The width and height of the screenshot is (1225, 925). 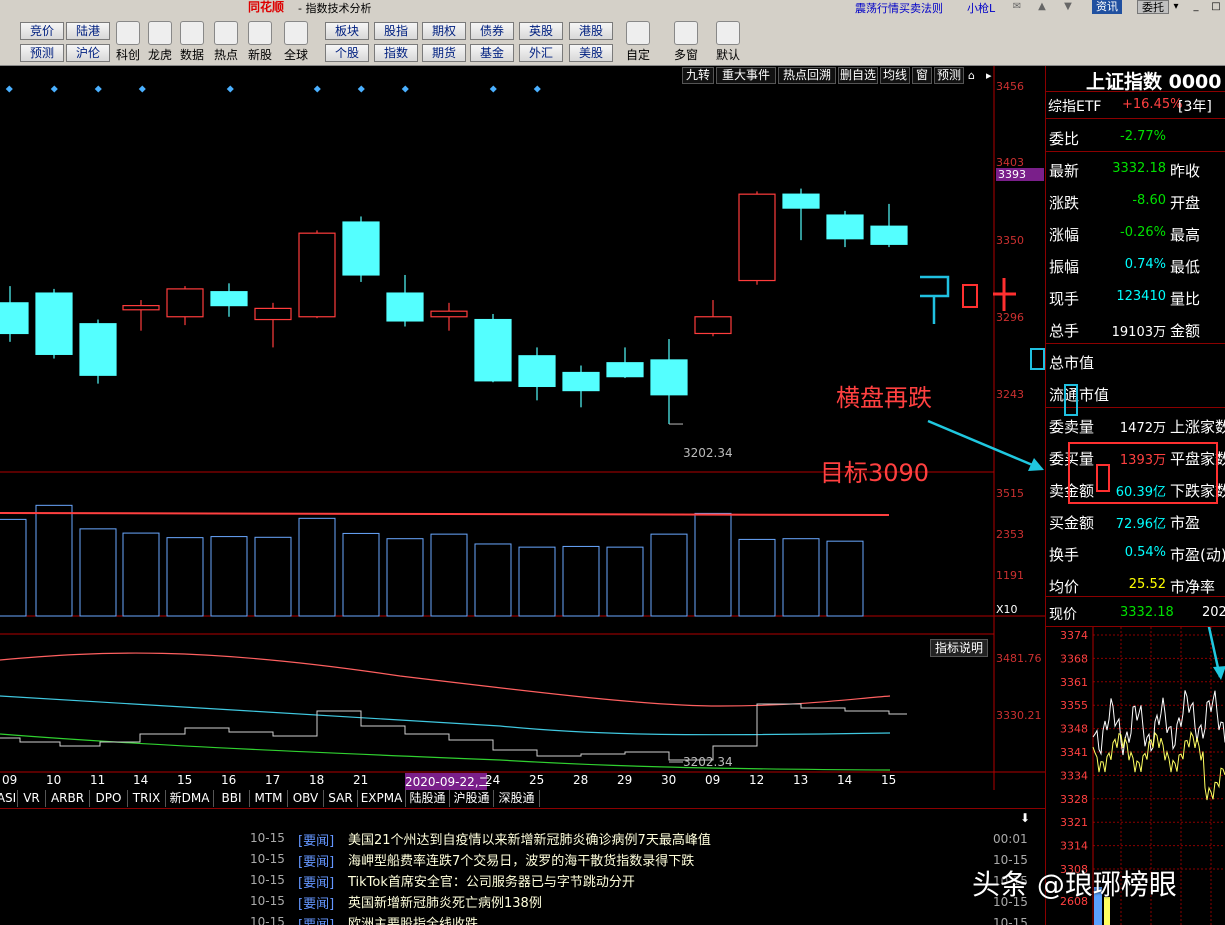 I want to click on volume-bar, so click(x=625, y=581).